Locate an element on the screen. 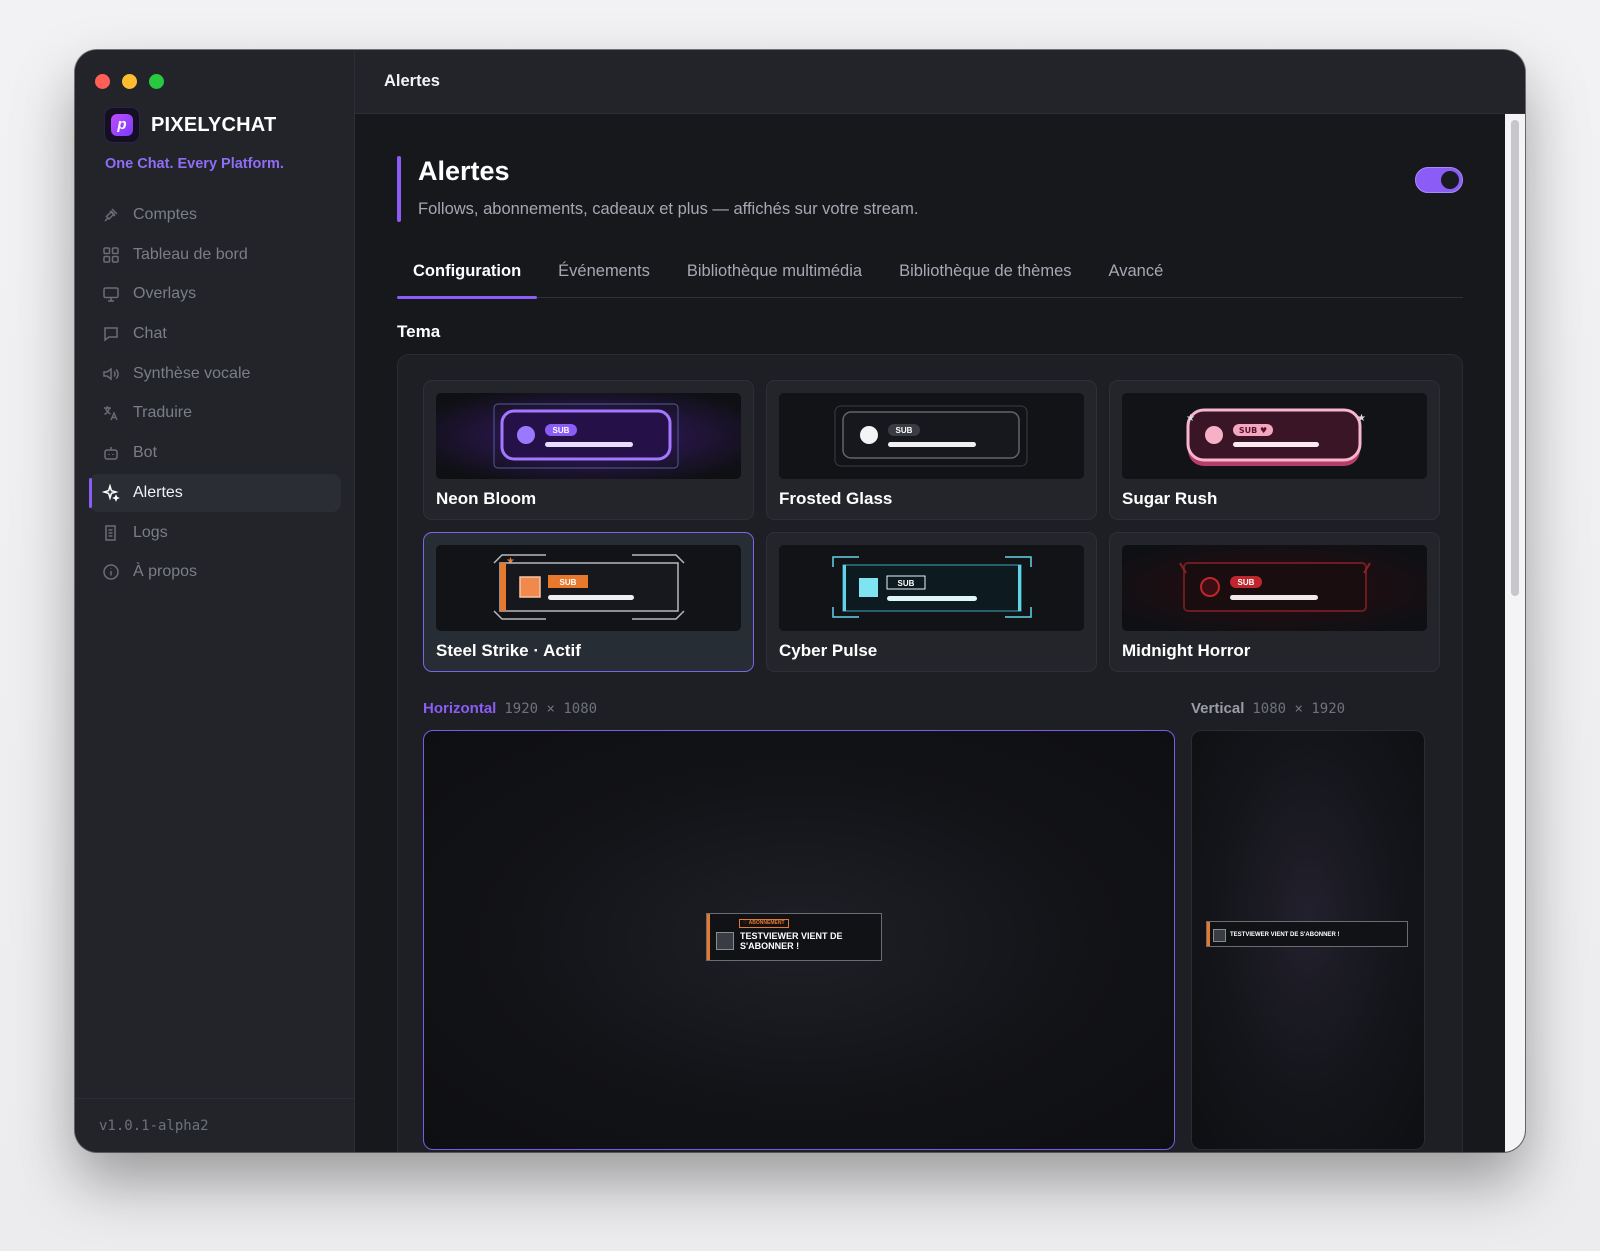 Image resolution: width=1600 pixels, height=1251 pixels. brand: p PIXELYCHAT is located at coordinates (190, 125).